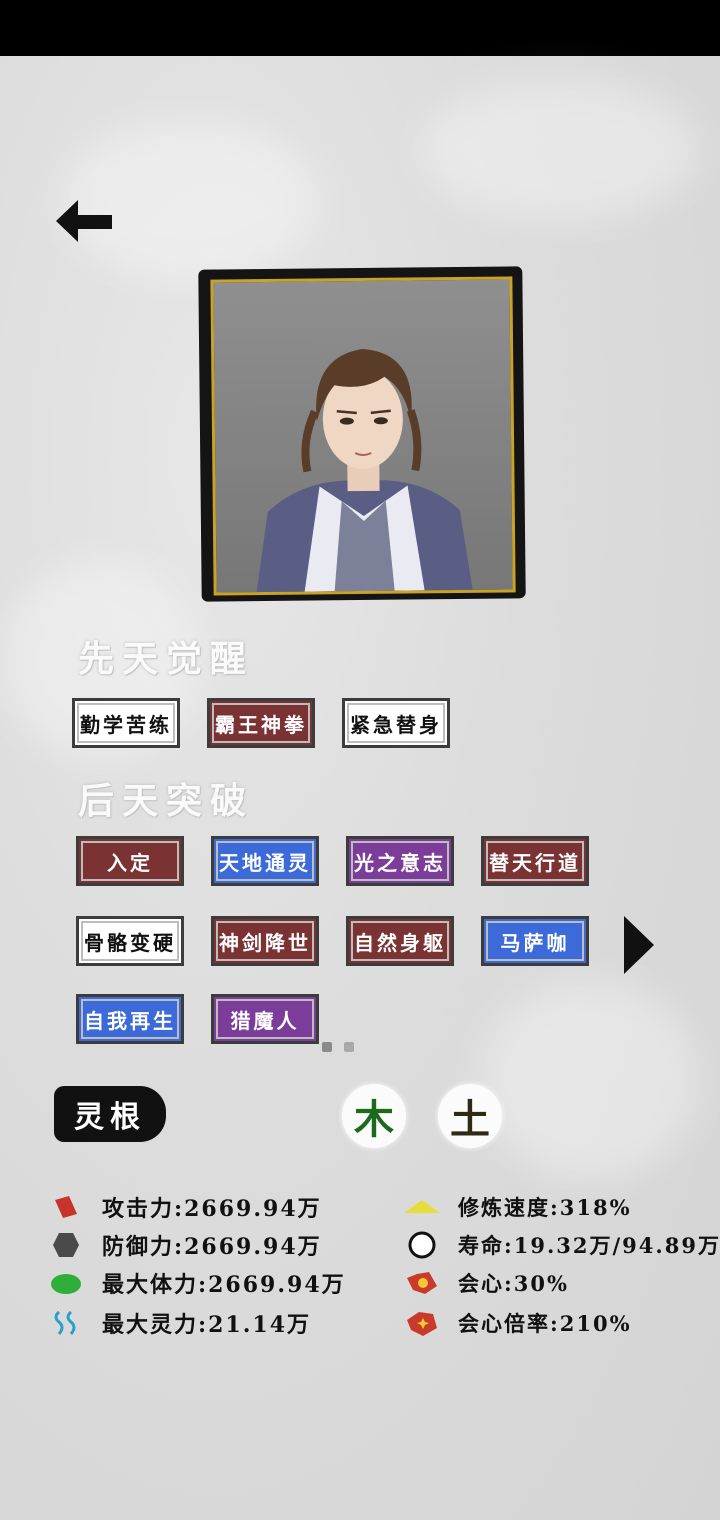 This screenshot has width=720, height=1520. I want to click on innate-tag: 紧急替身, so click(396, 723).